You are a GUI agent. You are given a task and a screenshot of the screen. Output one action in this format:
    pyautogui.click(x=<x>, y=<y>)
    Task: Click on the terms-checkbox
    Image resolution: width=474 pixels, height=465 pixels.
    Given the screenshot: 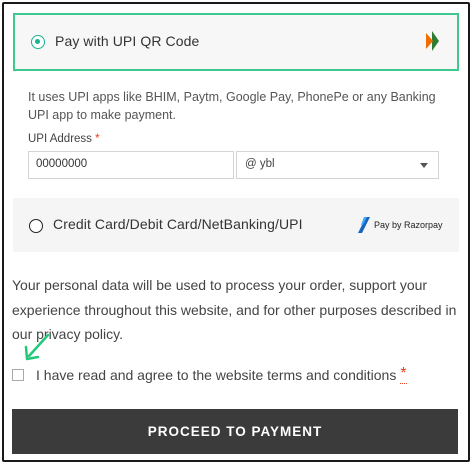 What is the action you would take?
    pyautogui.click(x=18, y=374)
    